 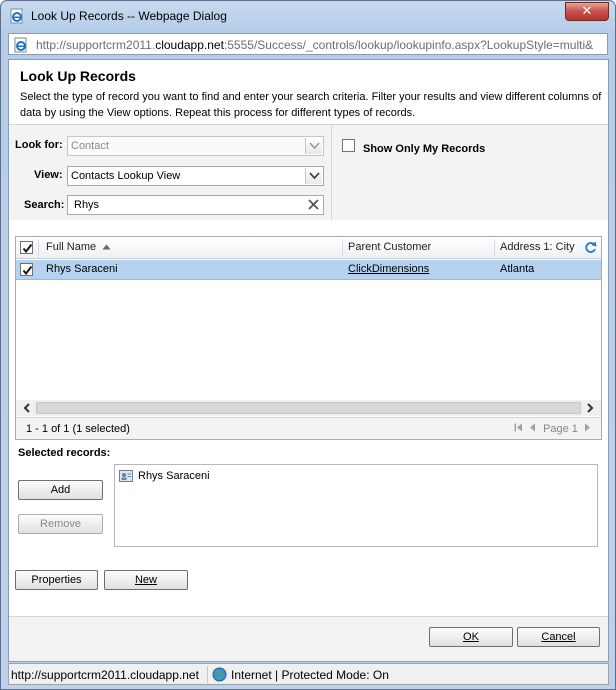 What do you see at coordinates (560, 429) in the screenshot?
I see `page-number: Page 1` at bounding box center [560, 429].